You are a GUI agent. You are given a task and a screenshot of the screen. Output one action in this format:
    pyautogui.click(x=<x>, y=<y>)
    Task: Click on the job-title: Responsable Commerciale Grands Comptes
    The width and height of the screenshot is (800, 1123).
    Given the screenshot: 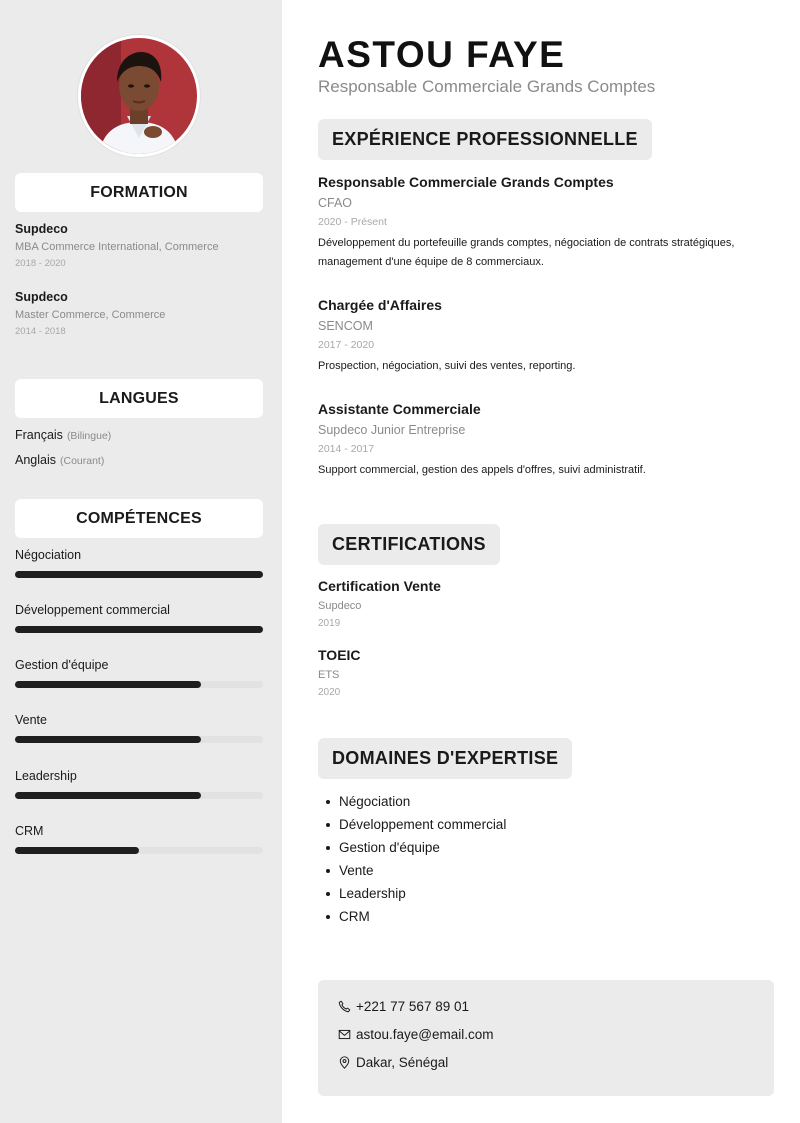 What is the action you would take?
    pyautogui.click(x=466, y=182)
    